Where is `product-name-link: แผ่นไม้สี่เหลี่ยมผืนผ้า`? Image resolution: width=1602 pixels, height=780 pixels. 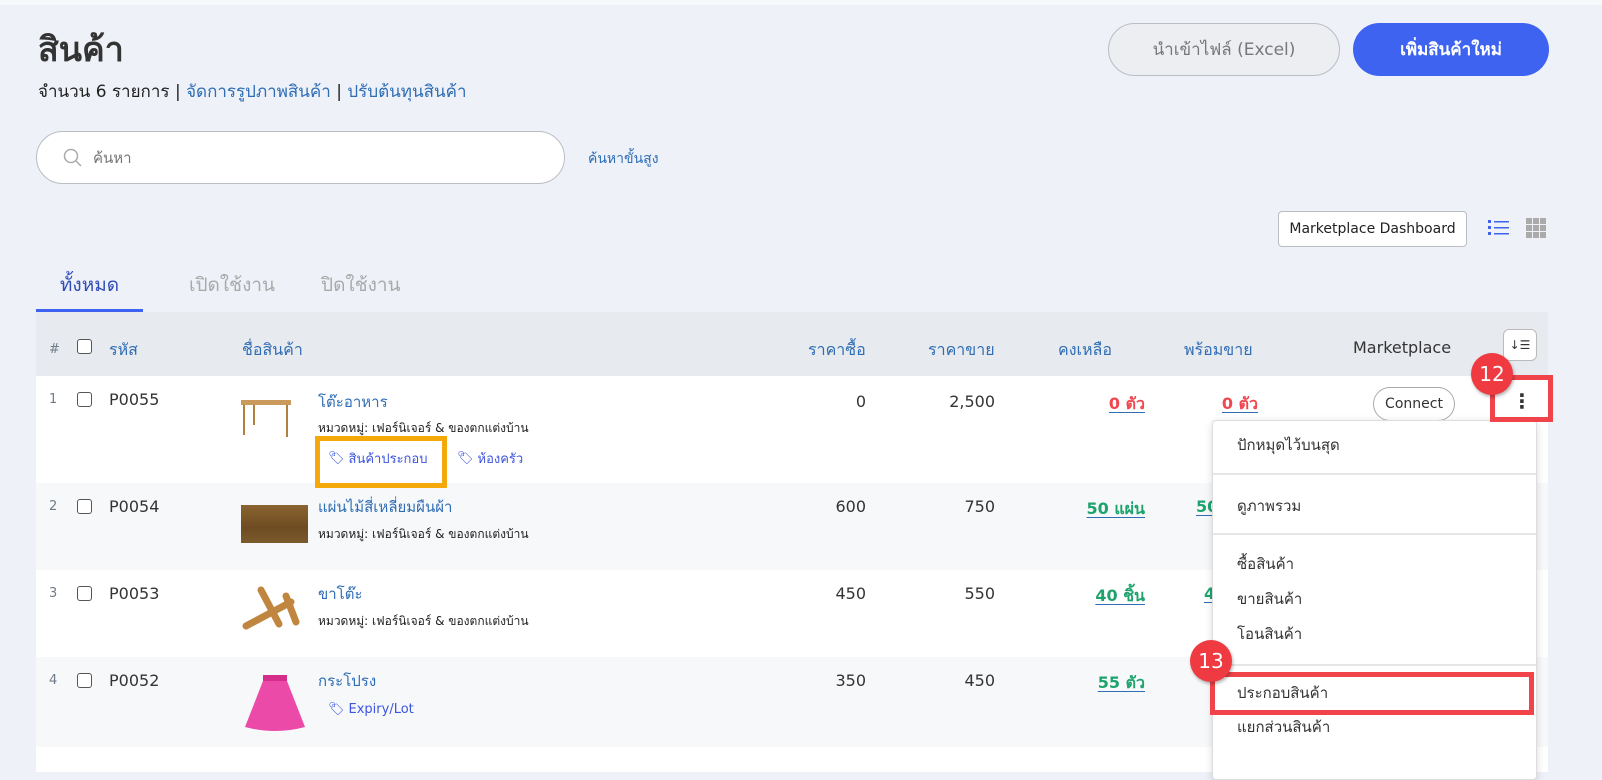 product-name-link: แผ่นไม้สี่เหลี่ยมผืนผ้า is located at coordinates (385, 507).